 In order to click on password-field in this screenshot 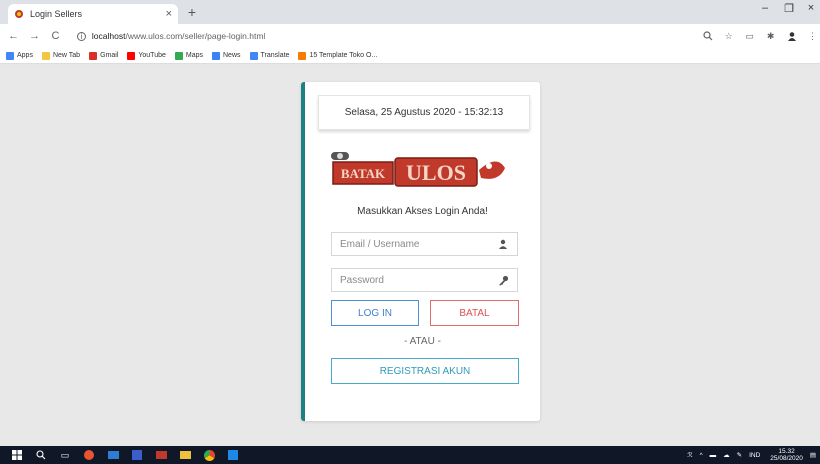, I will do `click(424, 280)`.